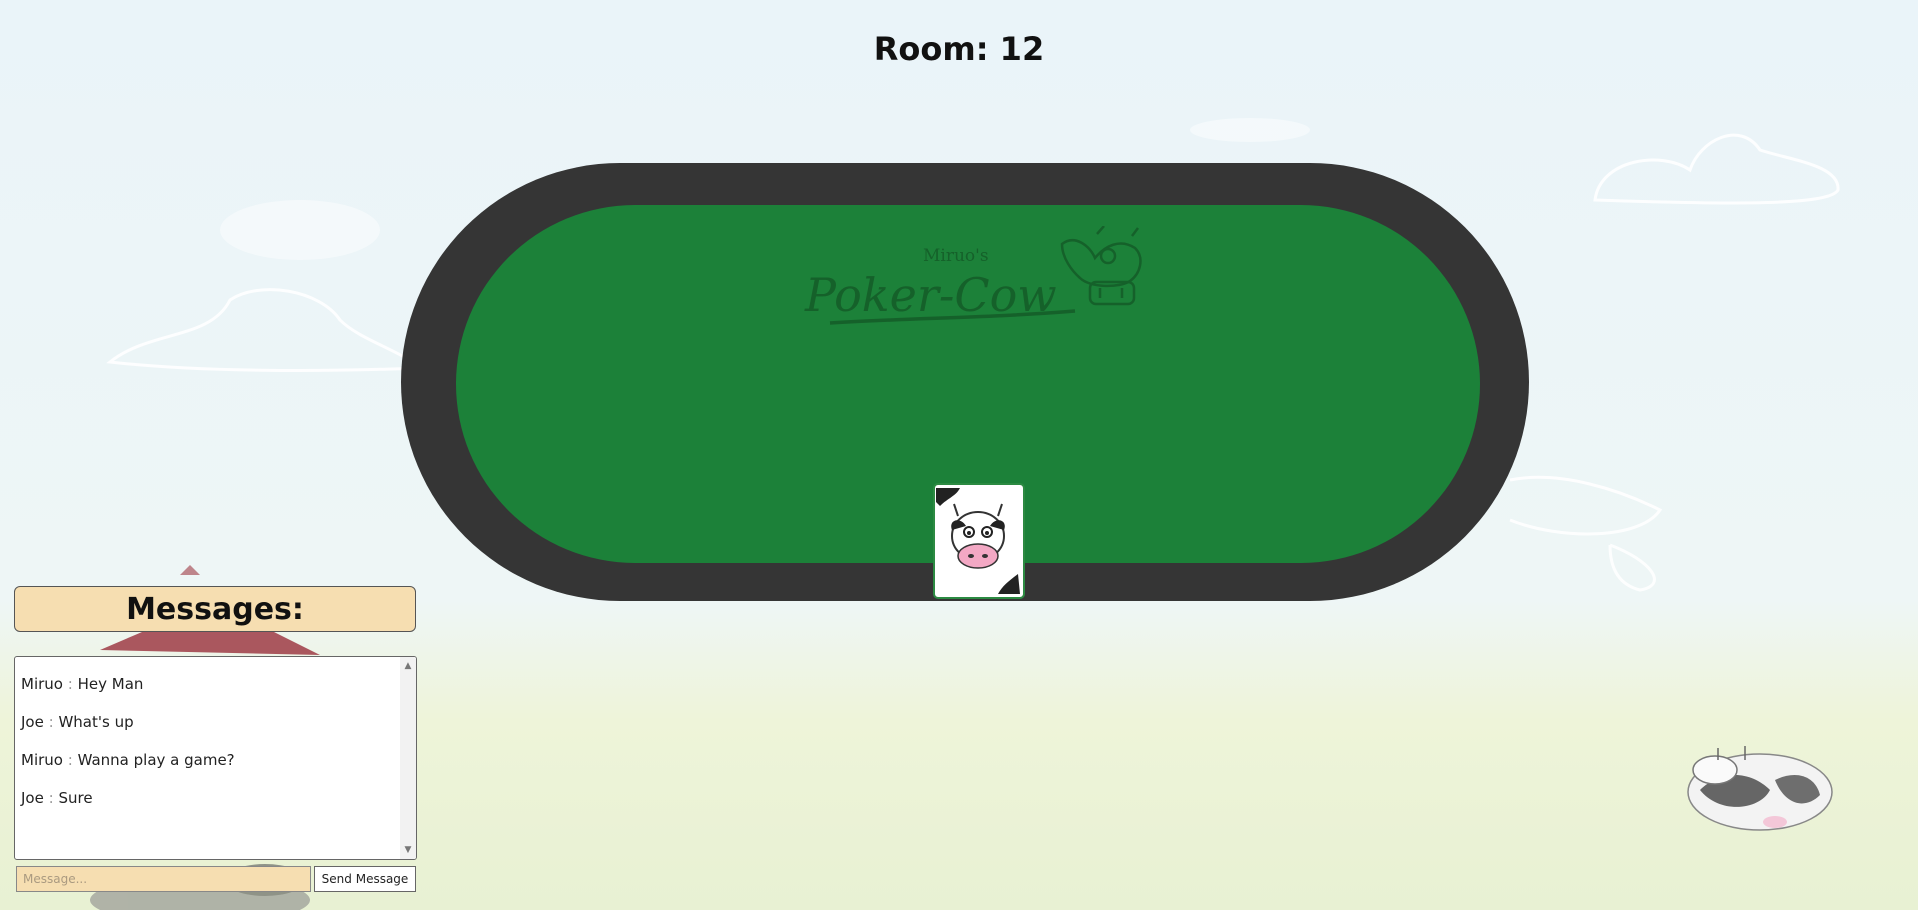 Image resolution: width=1918 pixels, height=910 pixels. Describe the element at coordinates (96, 722) in the screenshot. I see `message-text: What's up` at that location.